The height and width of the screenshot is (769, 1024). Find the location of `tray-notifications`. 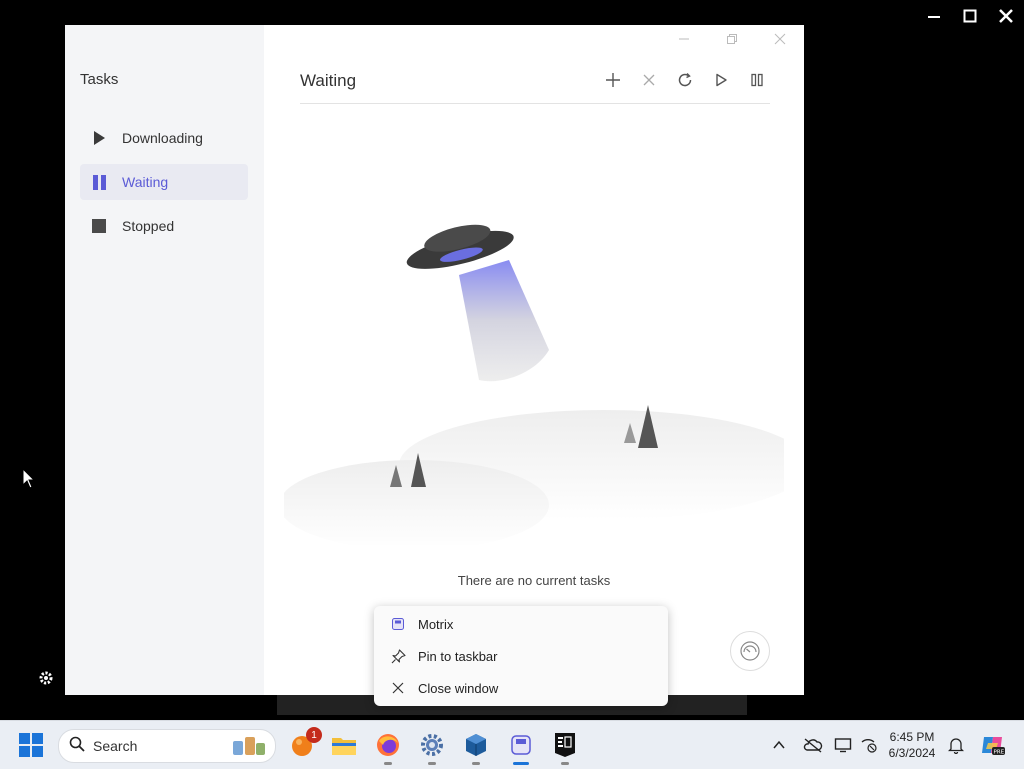

tray-notifications is located at coordinates (956, 745).